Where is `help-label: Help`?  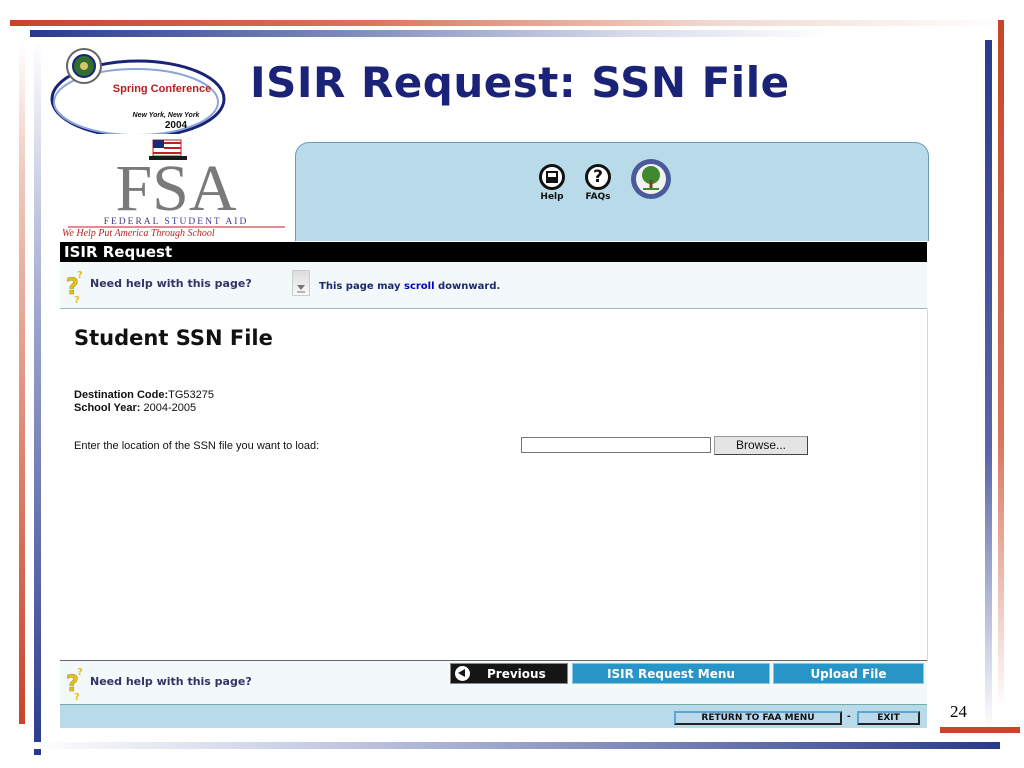 help-label: Help is located at coordinates (552, 197).